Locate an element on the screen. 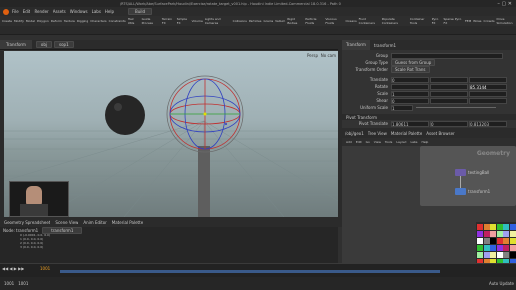  range-start: 1001 is located at coordinates (9, 283).